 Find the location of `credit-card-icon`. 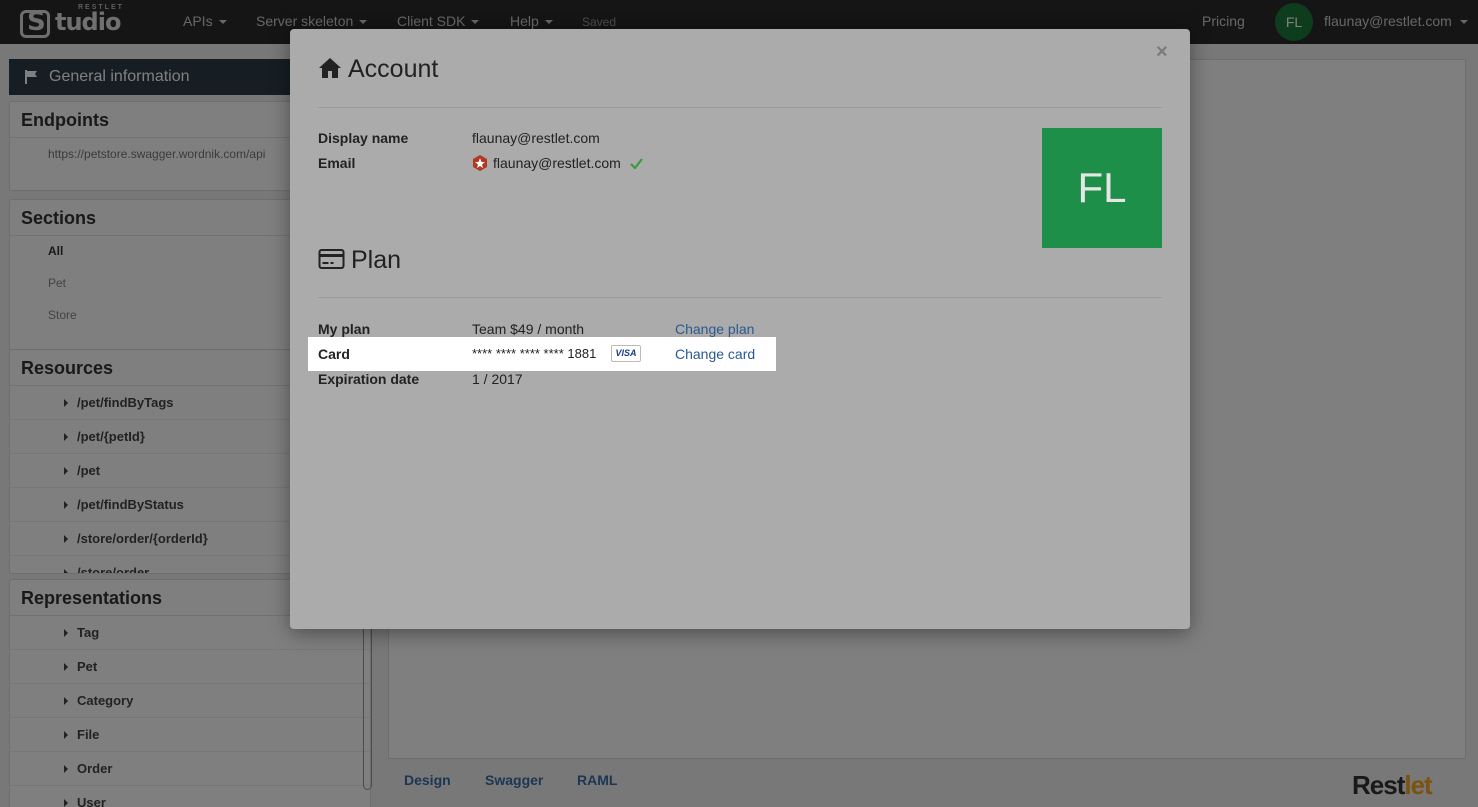

credit-card-icon is located at coordinates (331, 259).